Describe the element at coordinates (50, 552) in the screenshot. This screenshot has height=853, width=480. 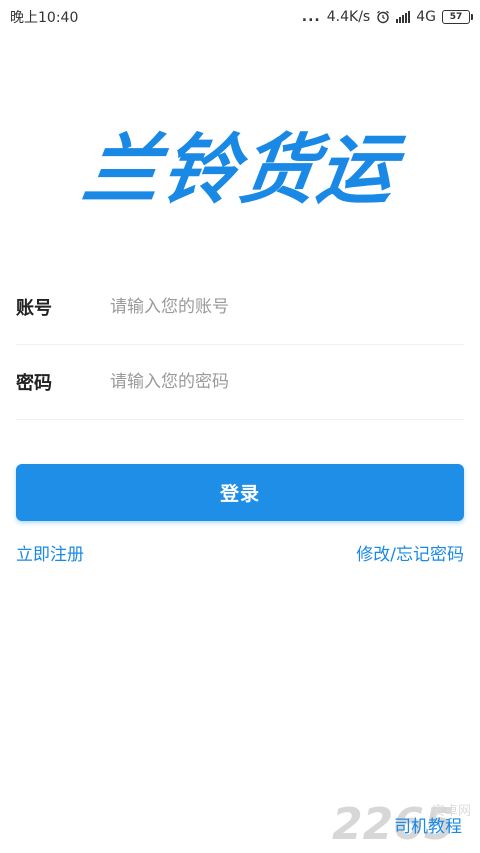
I see `register-link: 立即注册` at that location.